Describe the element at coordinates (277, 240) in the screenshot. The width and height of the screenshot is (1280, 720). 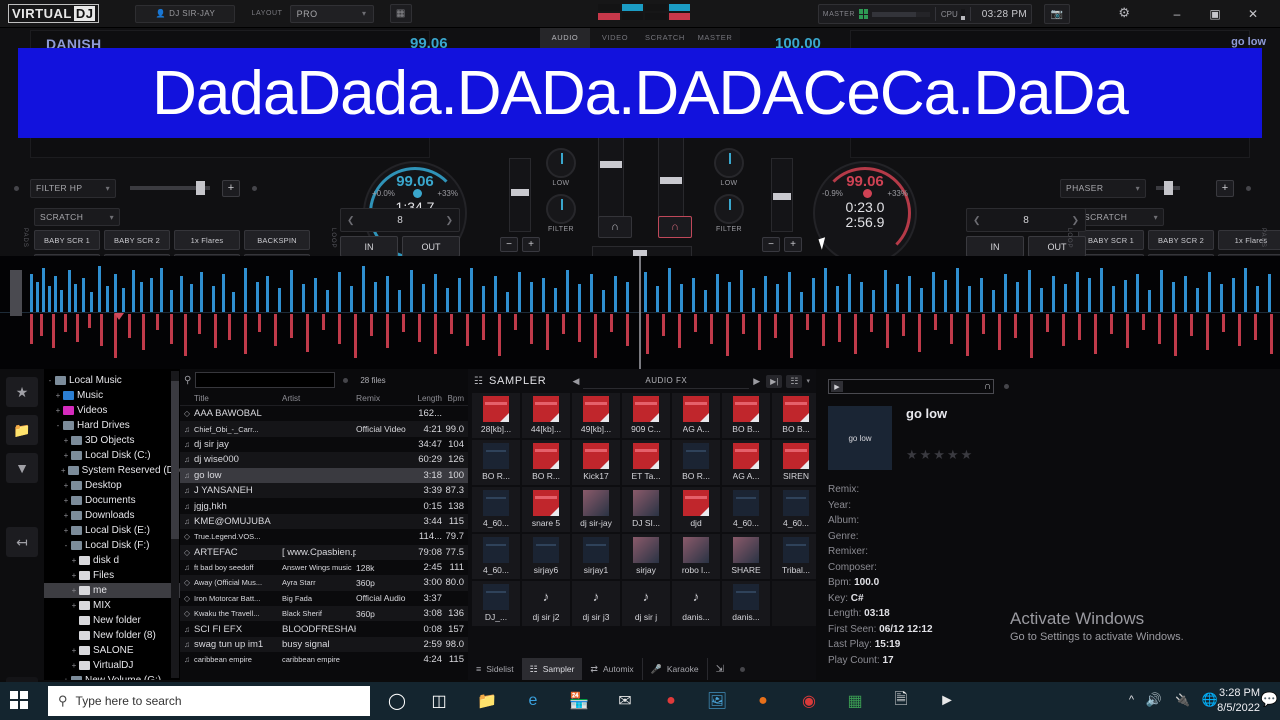
I see `pad-backspin: BACKSPIN` at that location.